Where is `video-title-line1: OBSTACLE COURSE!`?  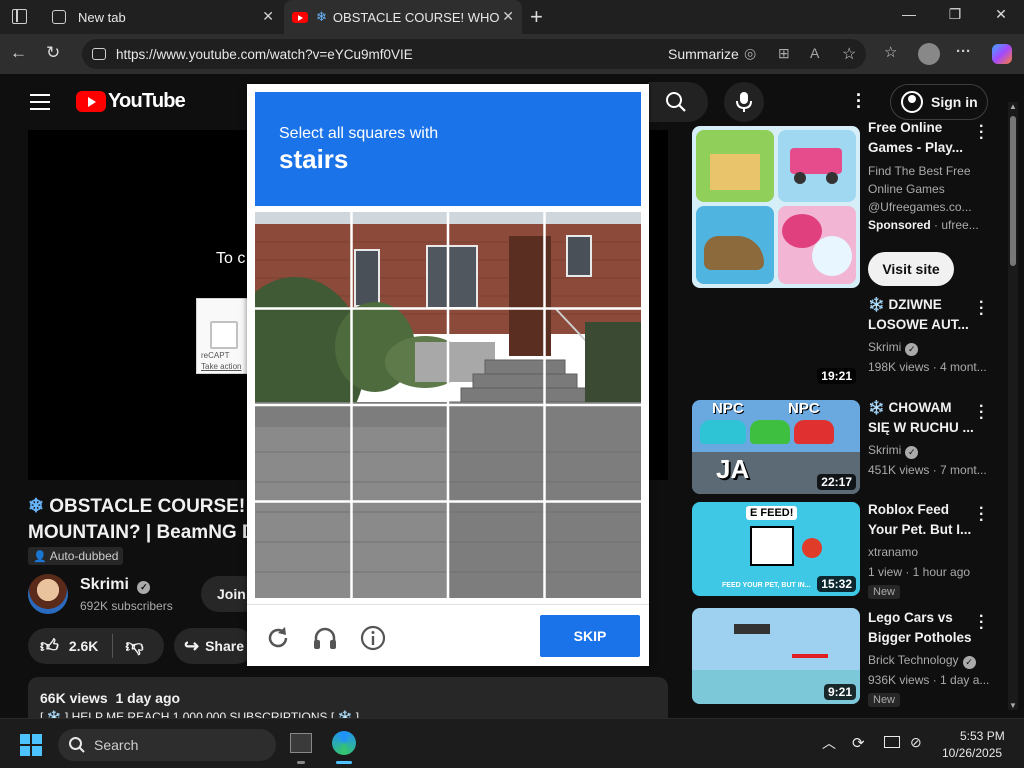
video-title-line1: OBSTACLE COURSE! is located at coordinates (147, 506).